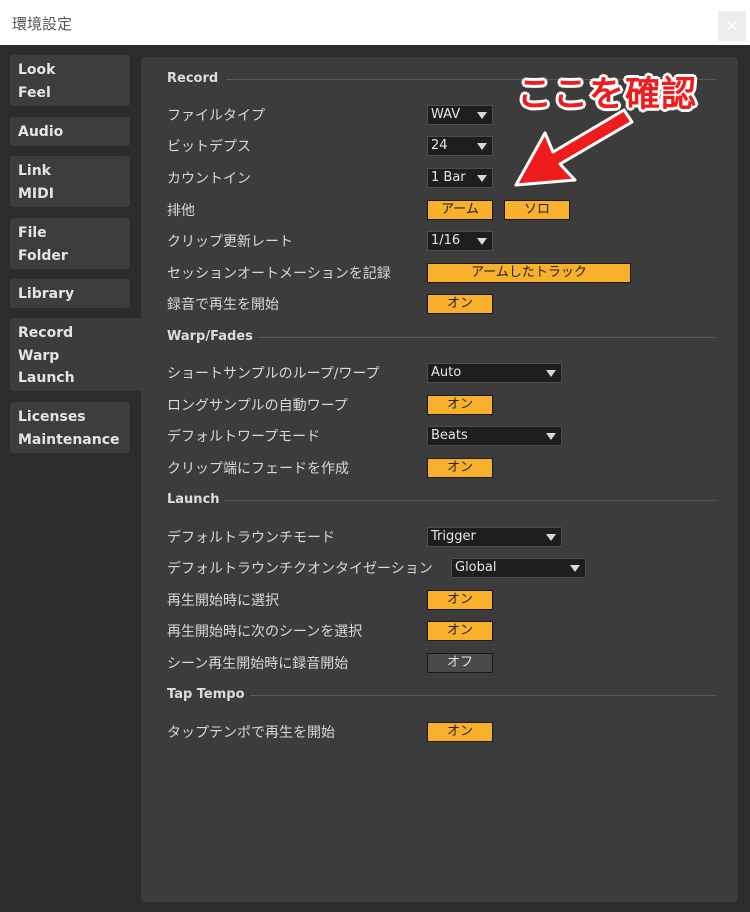  I want to click on annotation-arrow, so click(574, 147).